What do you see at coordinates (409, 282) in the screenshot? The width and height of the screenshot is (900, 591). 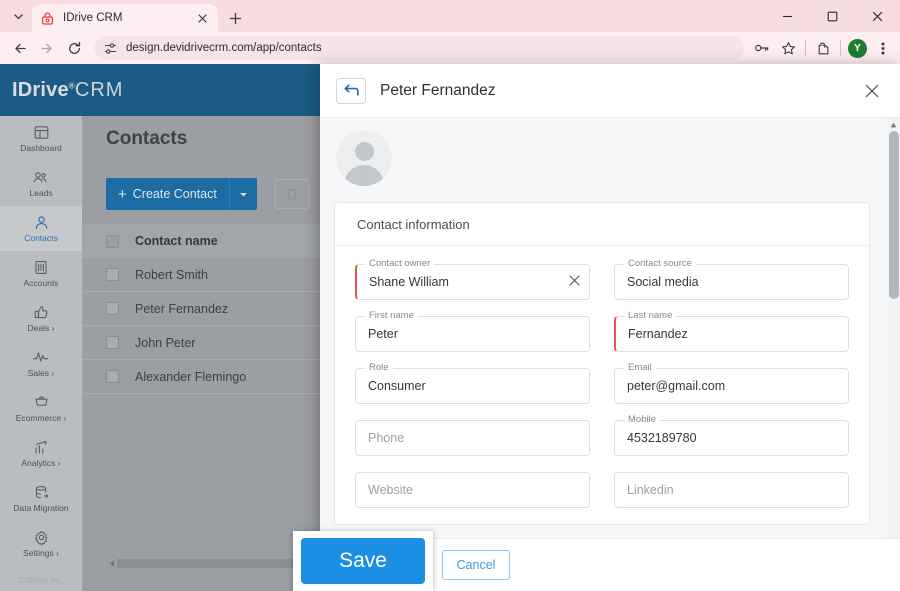 I see `value-contact-owner: Shane William` at bounding box center [409, 282].